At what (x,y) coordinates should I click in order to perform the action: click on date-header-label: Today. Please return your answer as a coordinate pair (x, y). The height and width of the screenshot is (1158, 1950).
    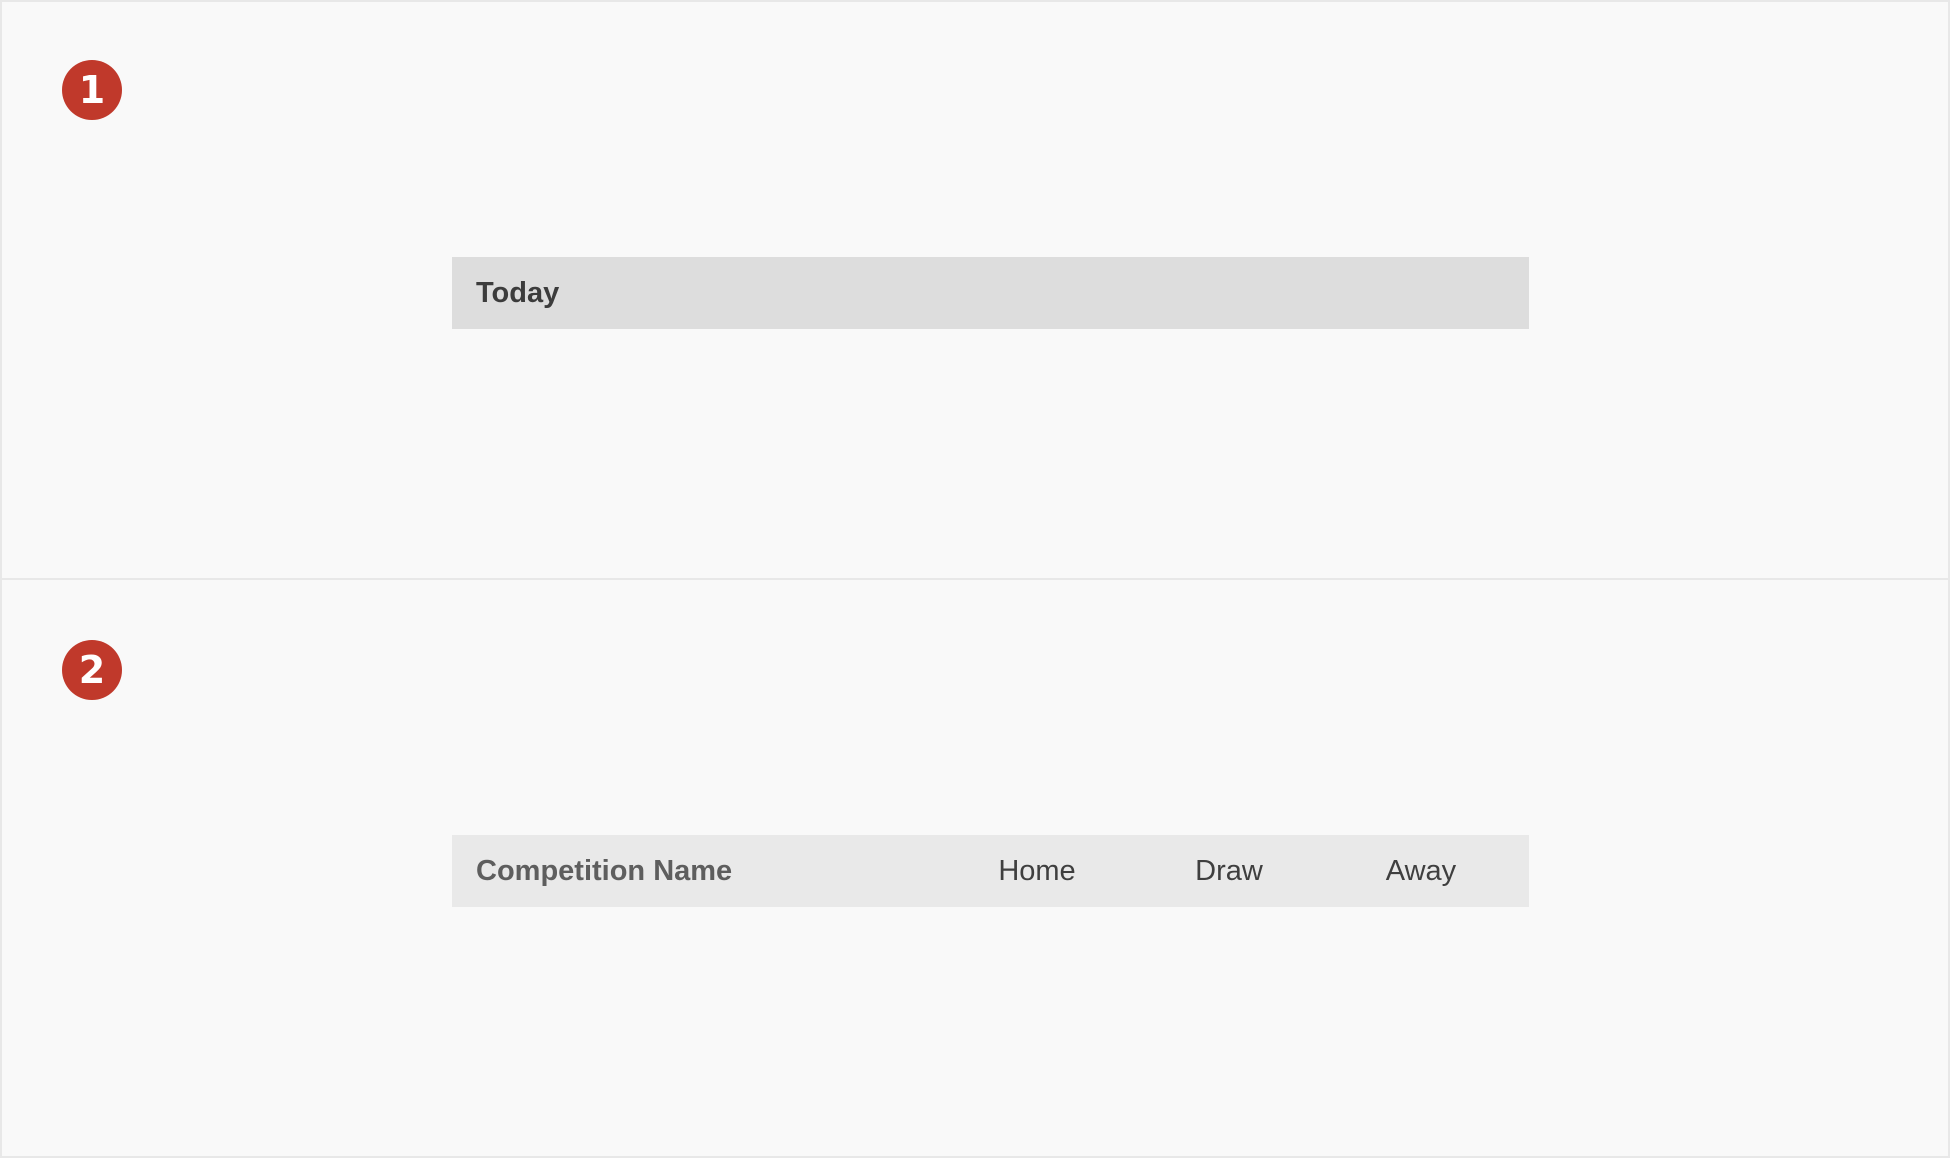
    Looking at the image, I should click on (518, 292).